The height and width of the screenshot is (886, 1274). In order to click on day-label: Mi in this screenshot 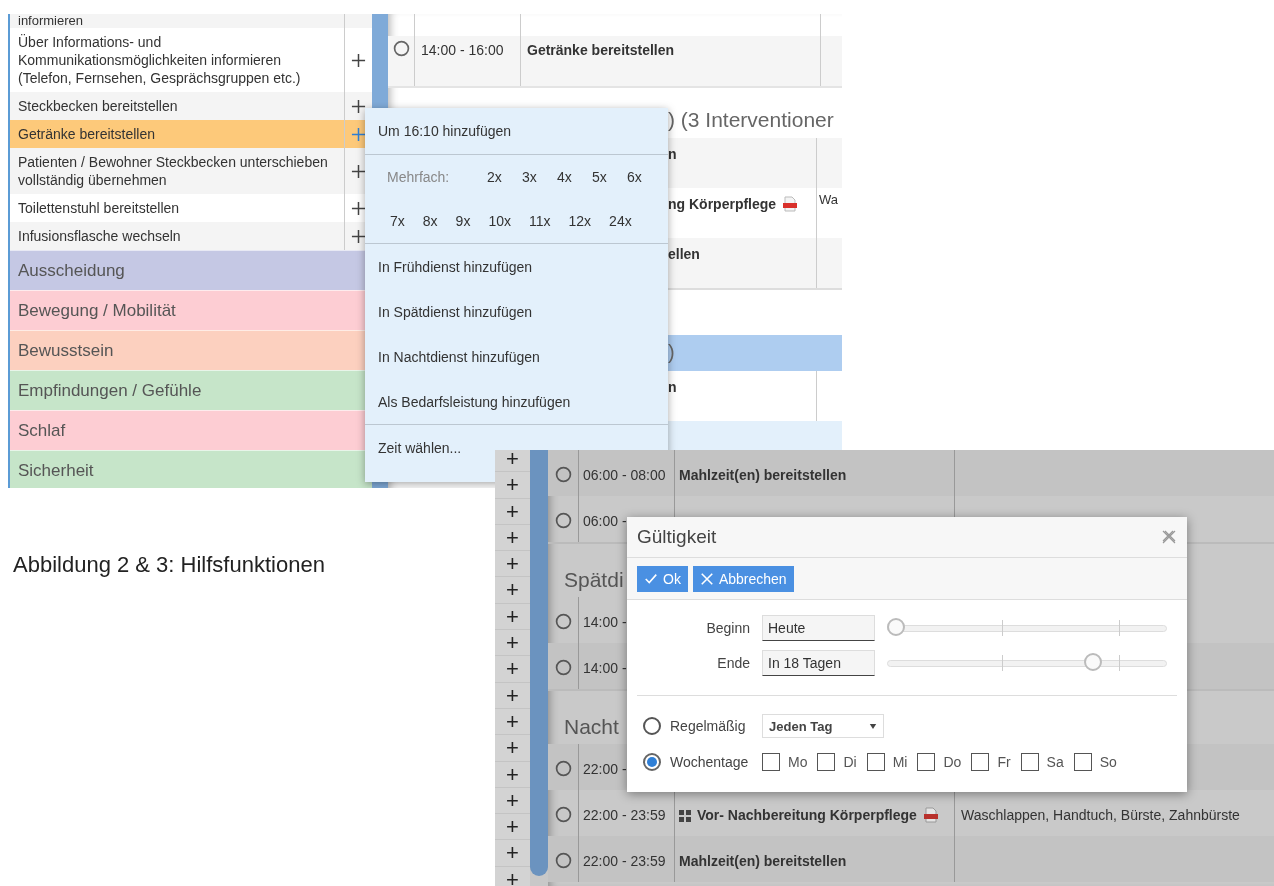, I will do `click(899, 762)`.